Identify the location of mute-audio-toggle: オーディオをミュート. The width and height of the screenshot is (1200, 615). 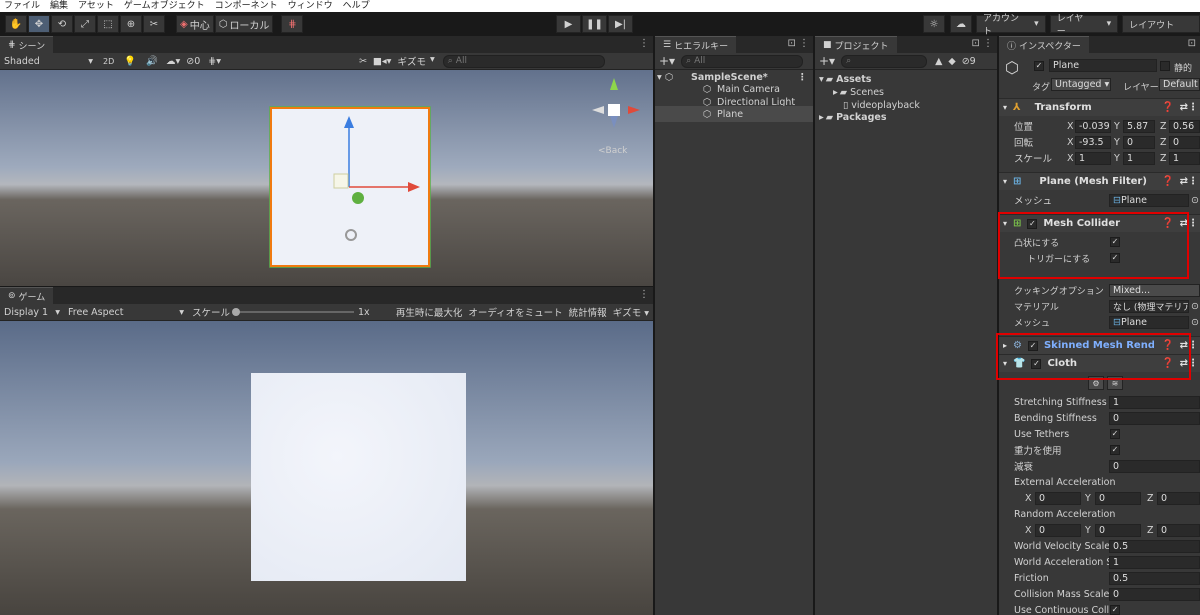
(515, 312).